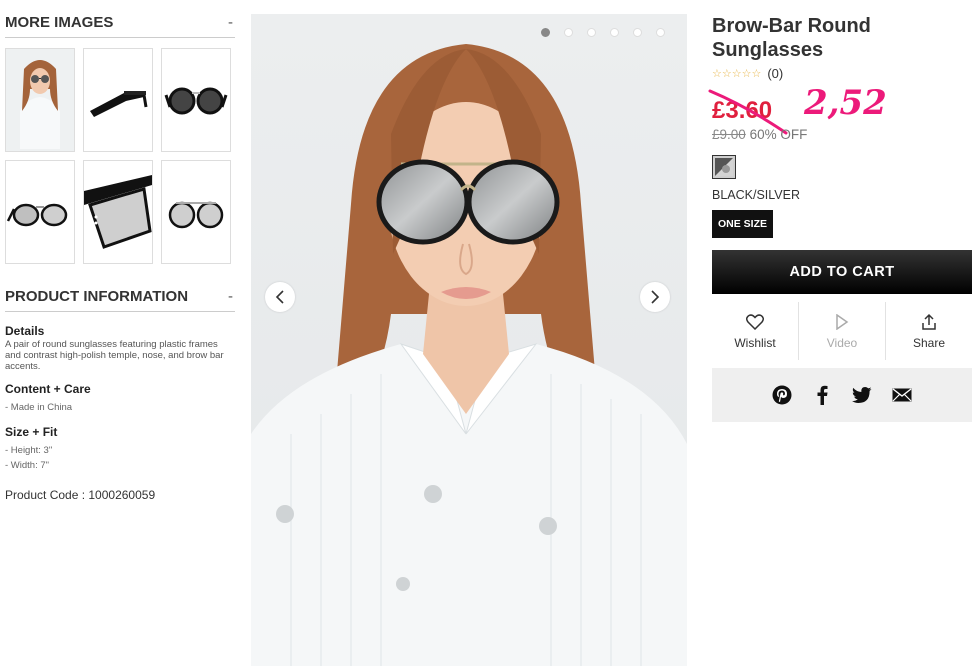 This screenshot has width=973, height=671. Describe the element at coordinates (196, 100) in the screenshot. I see `thumbnail-sunglasses-front` at that location.